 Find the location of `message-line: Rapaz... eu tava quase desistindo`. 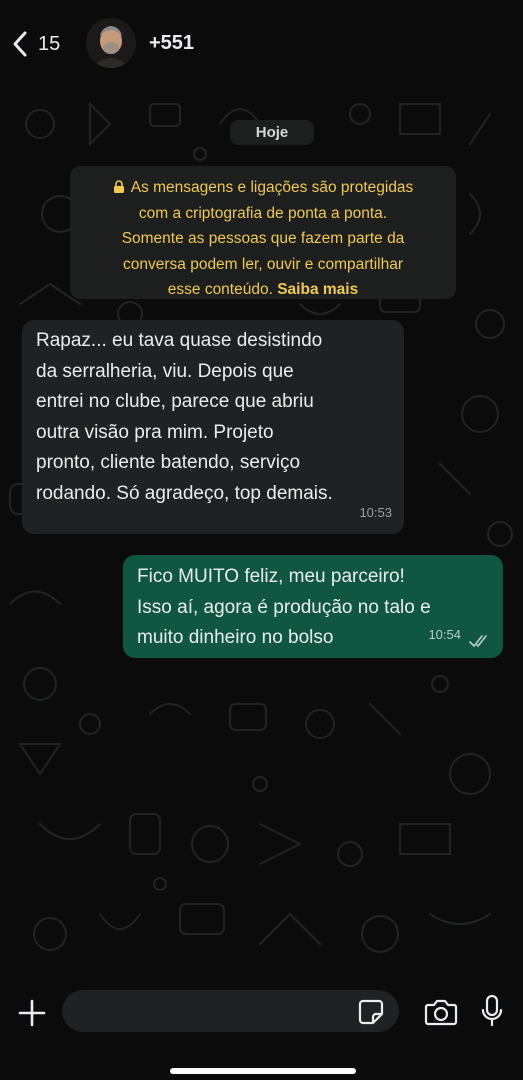

message-line: Rapaz... eu tava quase desistindo is located at coordinates (179, 340).